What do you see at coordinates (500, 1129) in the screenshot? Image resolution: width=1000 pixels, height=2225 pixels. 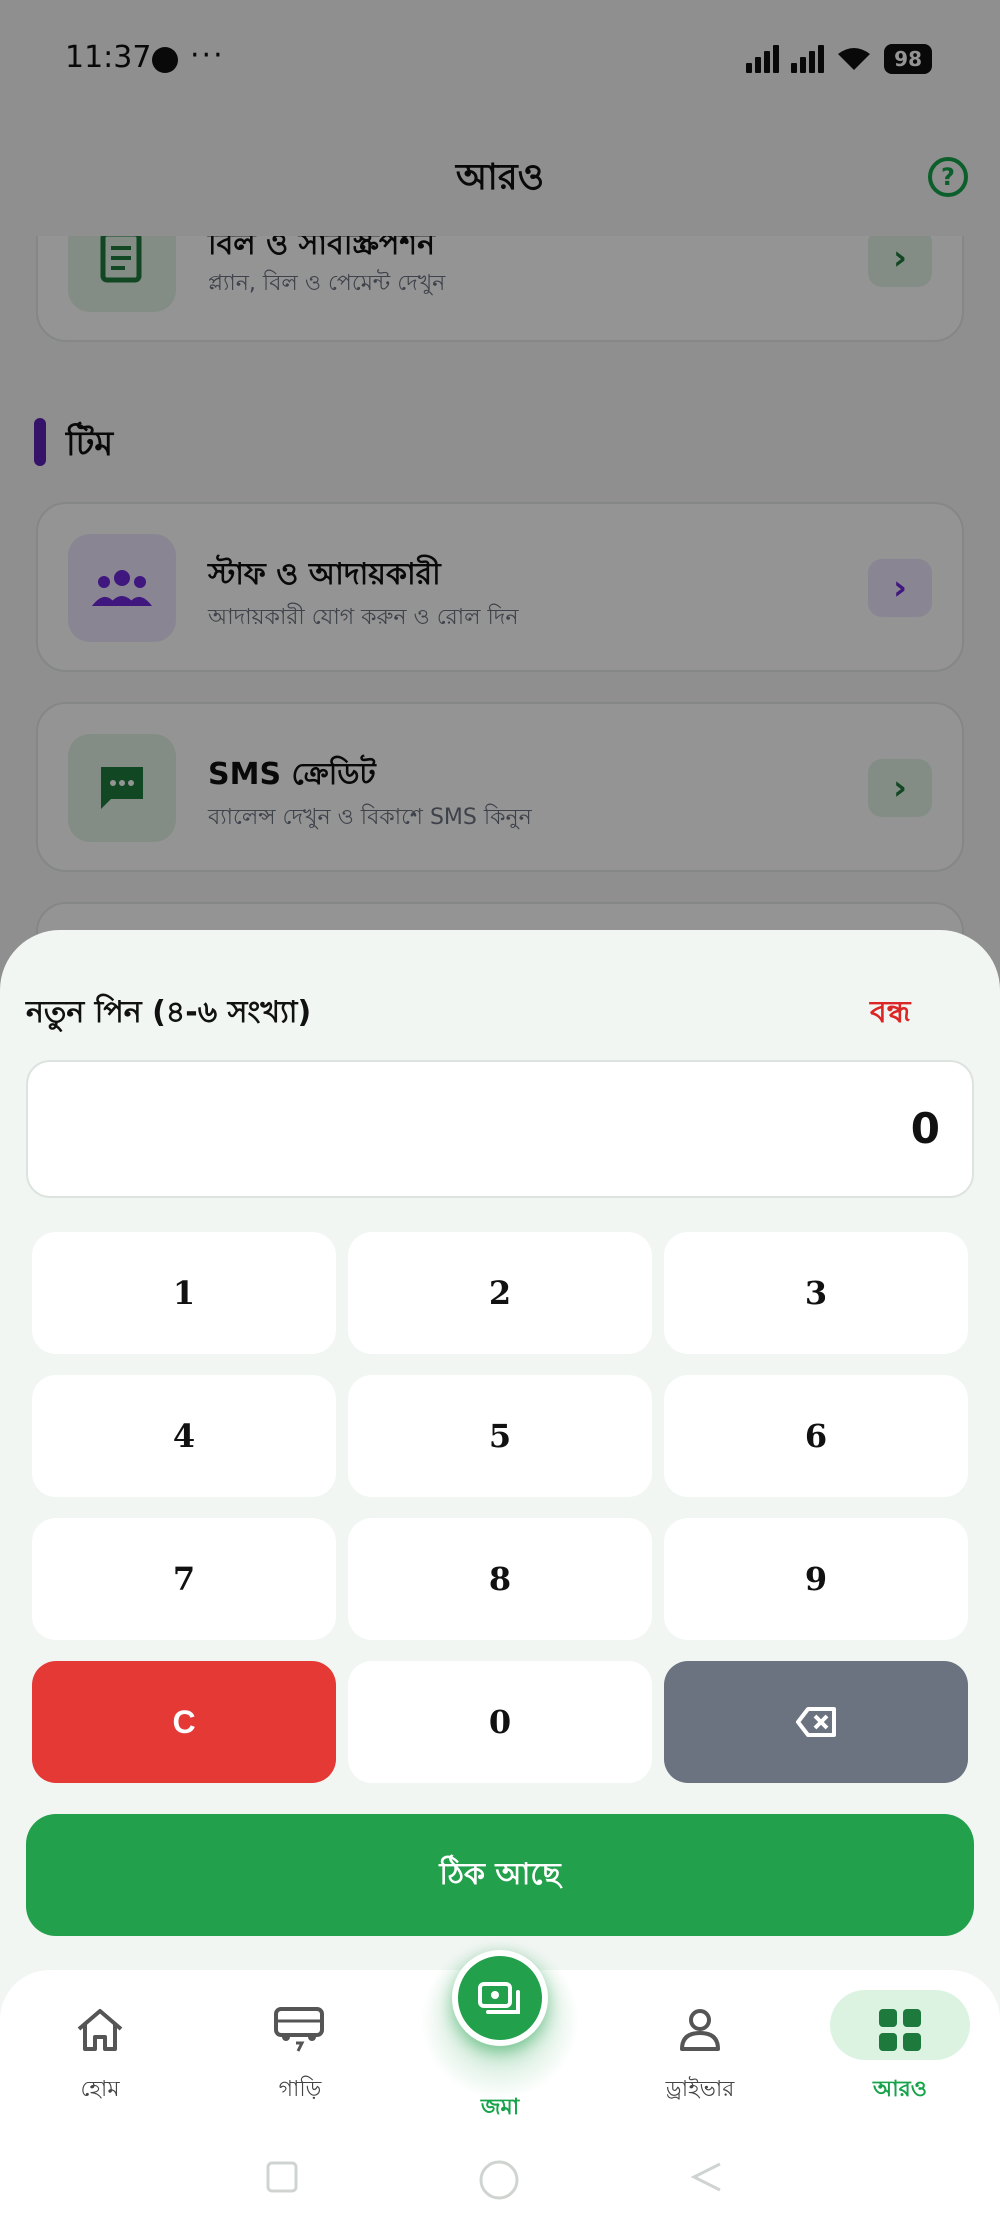 I see `pin-display: 0` at bounding box center [500, 1129].